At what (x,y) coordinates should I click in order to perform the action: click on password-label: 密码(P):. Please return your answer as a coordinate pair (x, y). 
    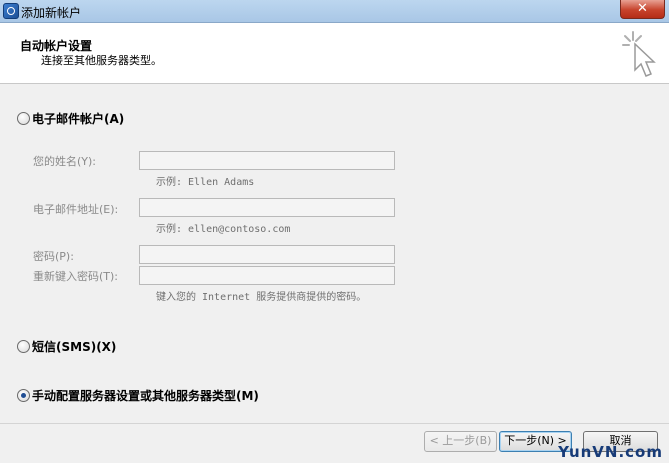
    Looking at the image, I should click on (53, 256).